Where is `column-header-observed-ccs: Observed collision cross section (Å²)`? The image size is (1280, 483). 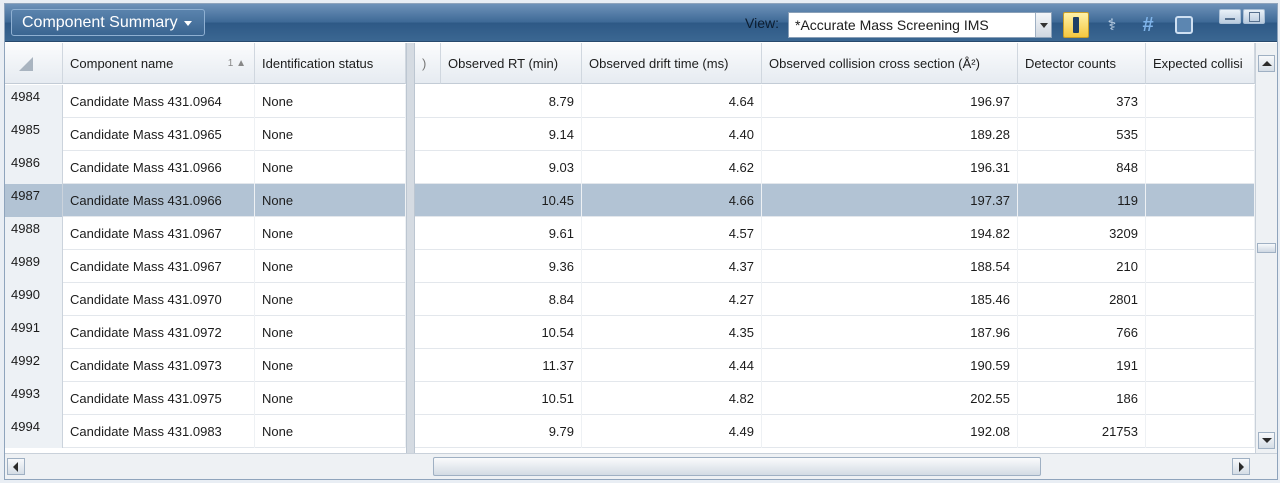 column-header-observed-ccs: Observed collision cross section (Å²) is located at coordinates (890, 63).